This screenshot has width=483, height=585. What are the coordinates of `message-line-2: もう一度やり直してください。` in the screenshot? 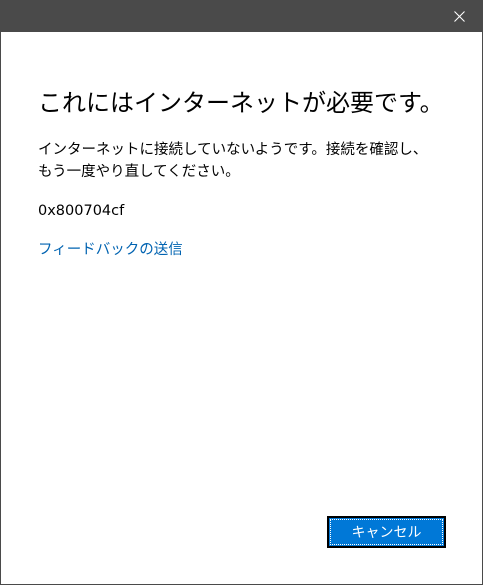 It's located at (139, 172).